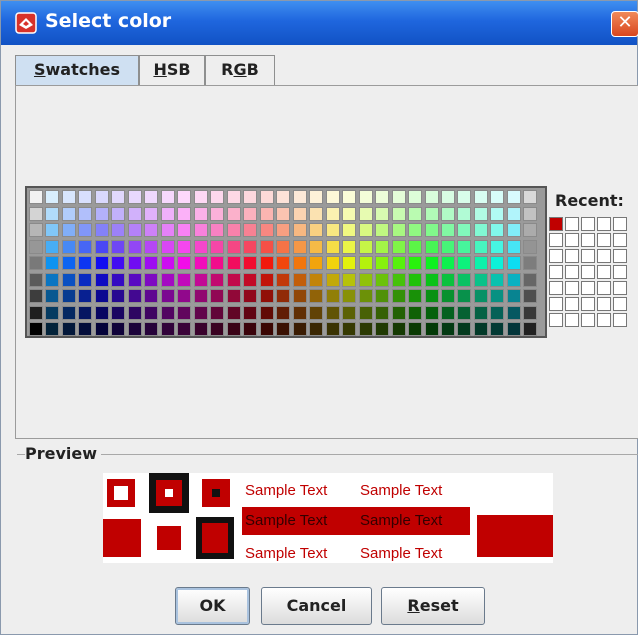 The width and height of the screenshot is (638, 635). Describe the element at coordinates (77, 70) in the screenshot. I see `tab-swatches: Swatches` at that location.